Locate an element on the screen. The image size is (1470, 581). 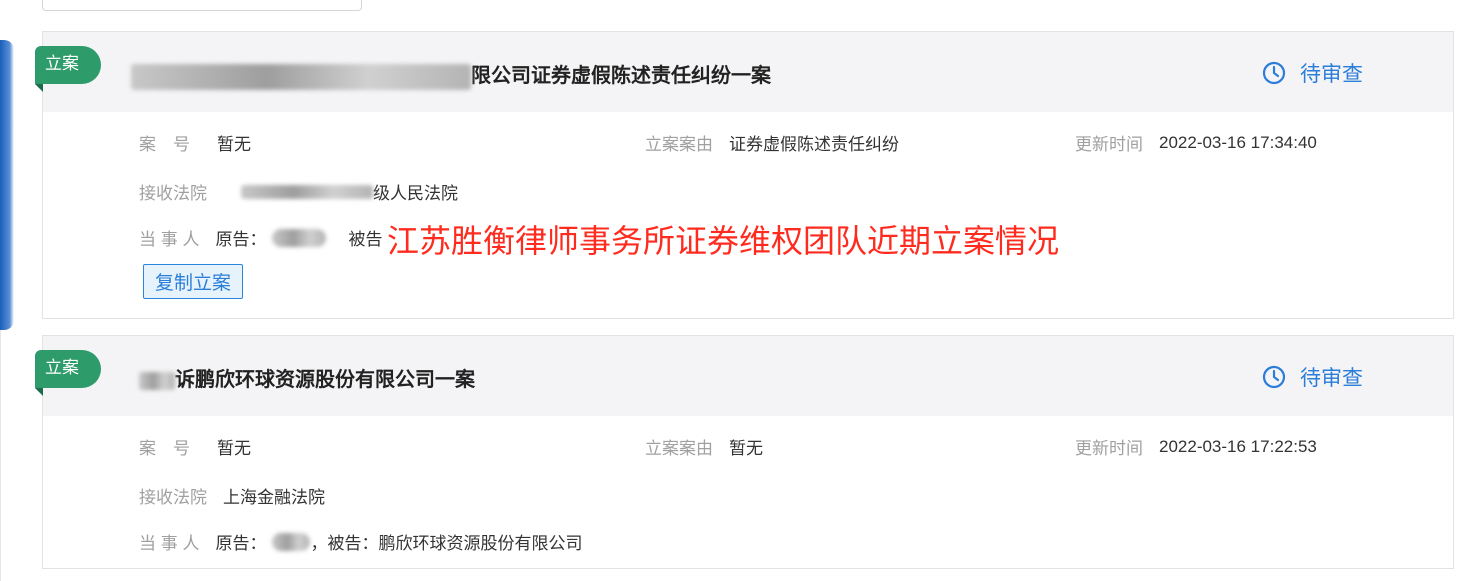
updated-time-value: 2022-03-16 17:34:40 is located at coordinates (1238, 142).